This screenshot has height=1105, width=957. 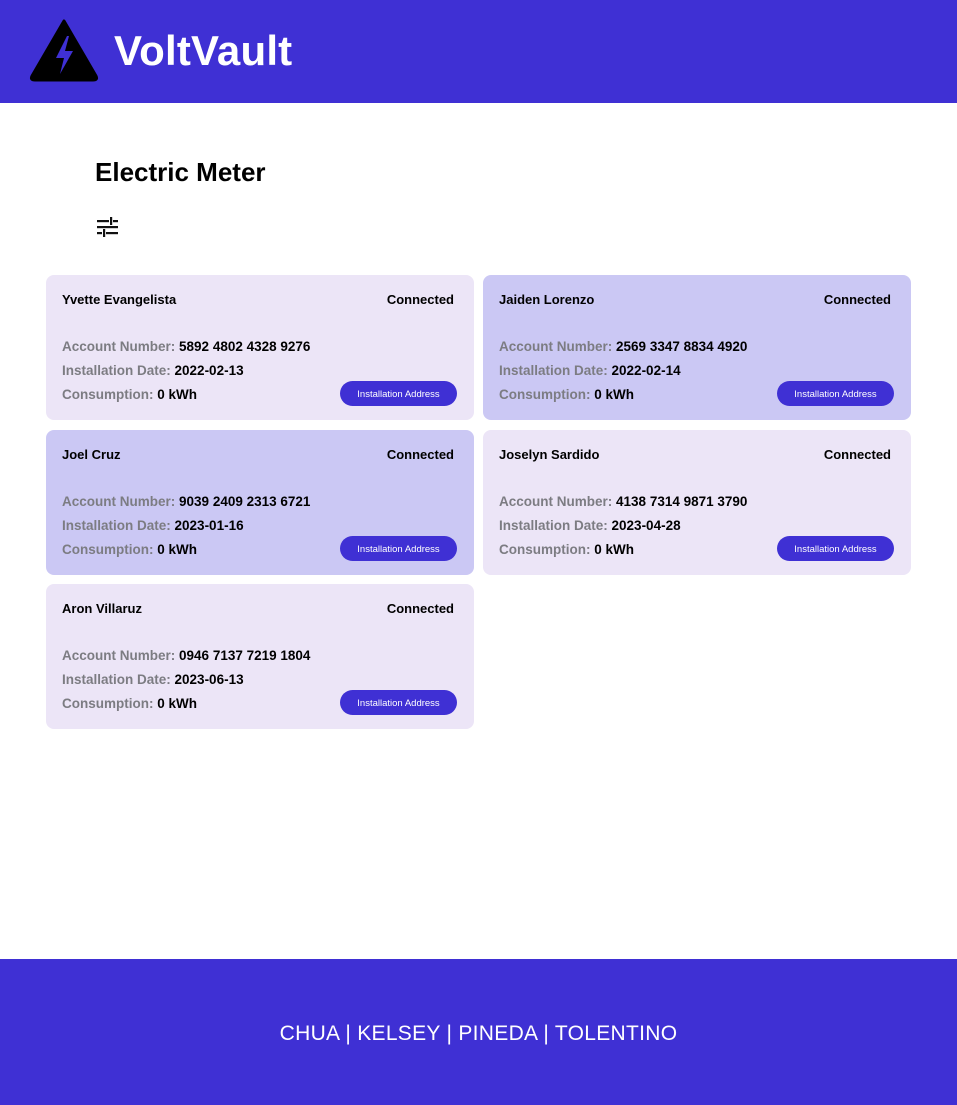 I want to click on installation-date-value: 2023-06-13, so click(x=209, y=679).